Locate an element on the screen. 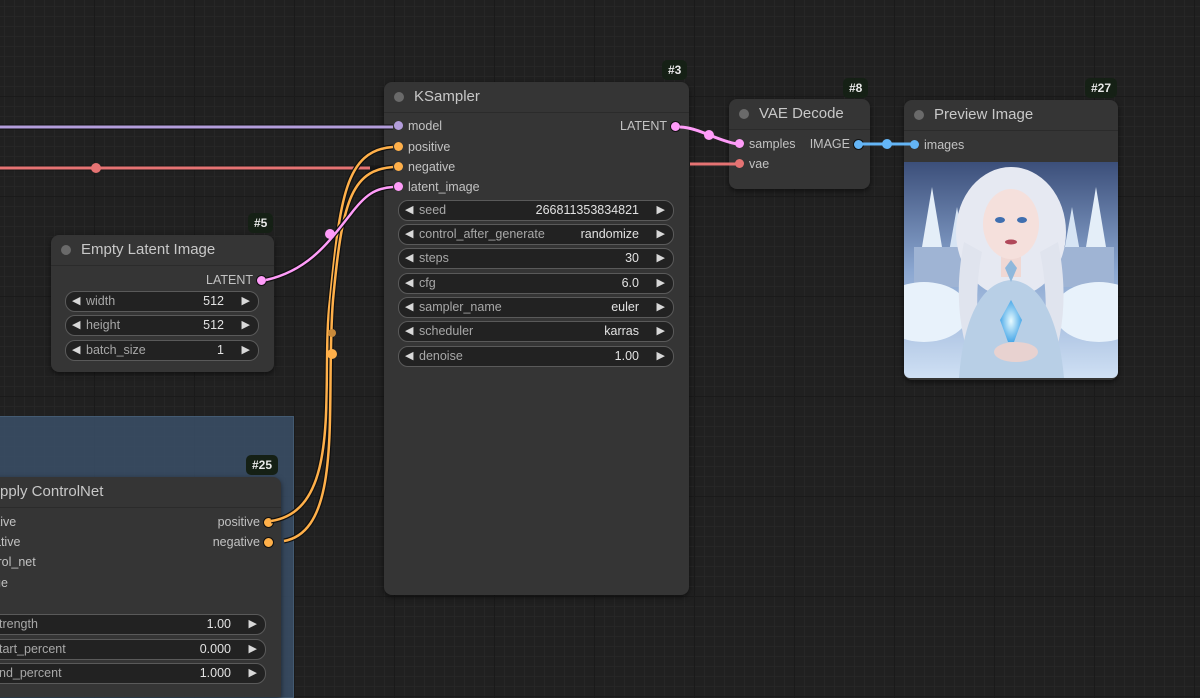  output-slot-image: IMAGE is located at coordinates (840, 144).